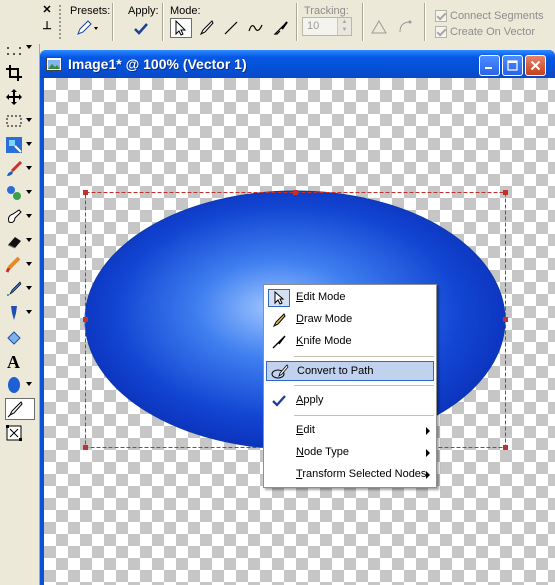  What do you see at coordinates (90, 11) in the screenshot?
I see `presets-label: Presets:` at bounding box center [90, 11].